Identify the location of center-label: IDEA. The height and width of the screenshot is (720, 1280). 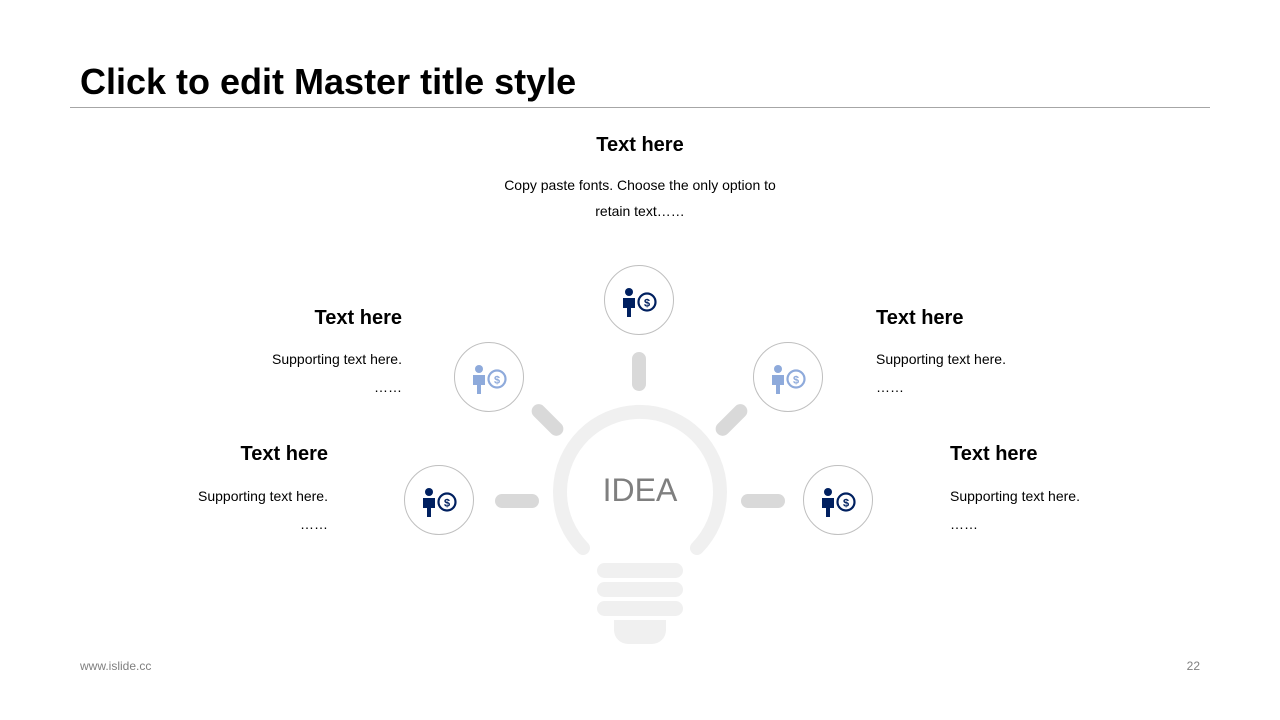
(640, 490).